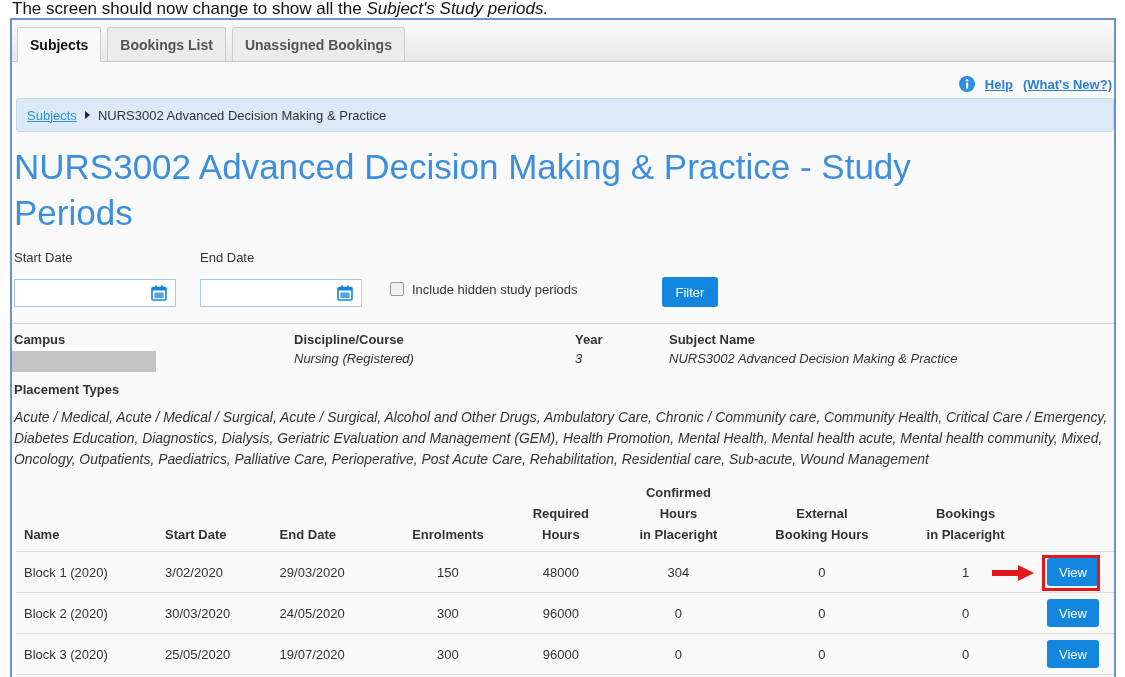  Describe the element at coordinates (589, 339) in the screenshot. I see `detail-label: Year` at that location.